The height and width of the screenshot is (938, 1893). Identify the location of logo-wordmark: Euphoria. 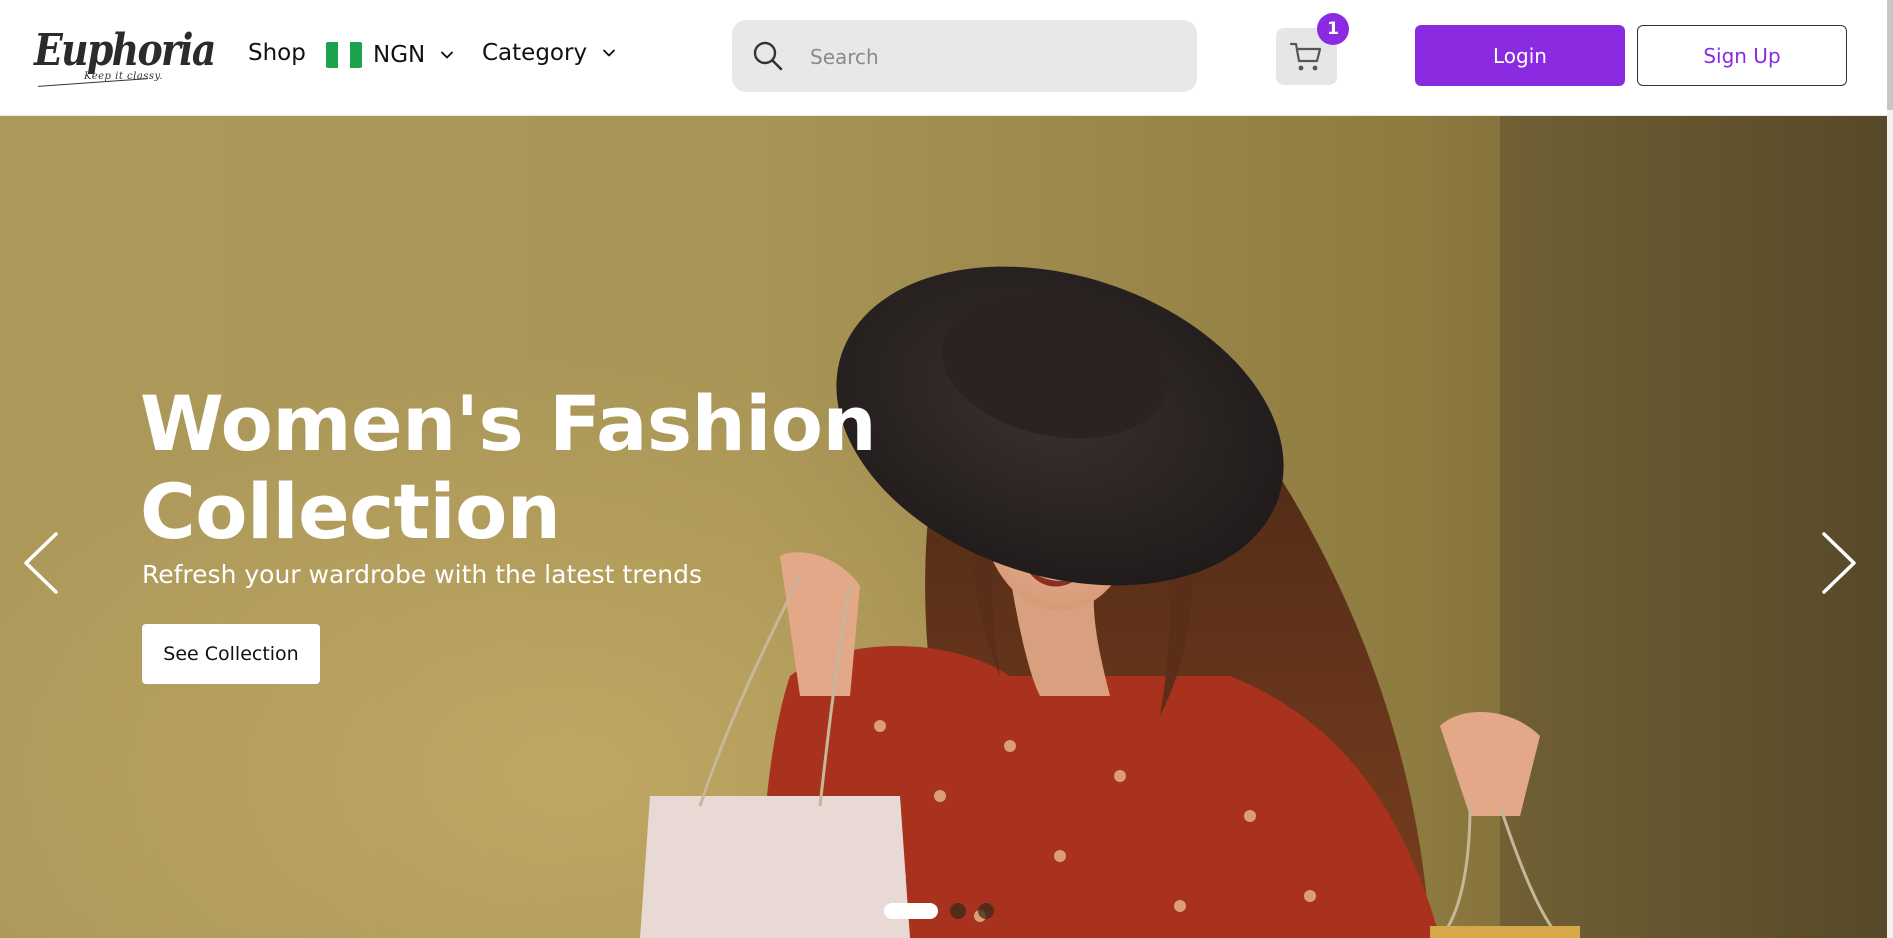
(125, 50).